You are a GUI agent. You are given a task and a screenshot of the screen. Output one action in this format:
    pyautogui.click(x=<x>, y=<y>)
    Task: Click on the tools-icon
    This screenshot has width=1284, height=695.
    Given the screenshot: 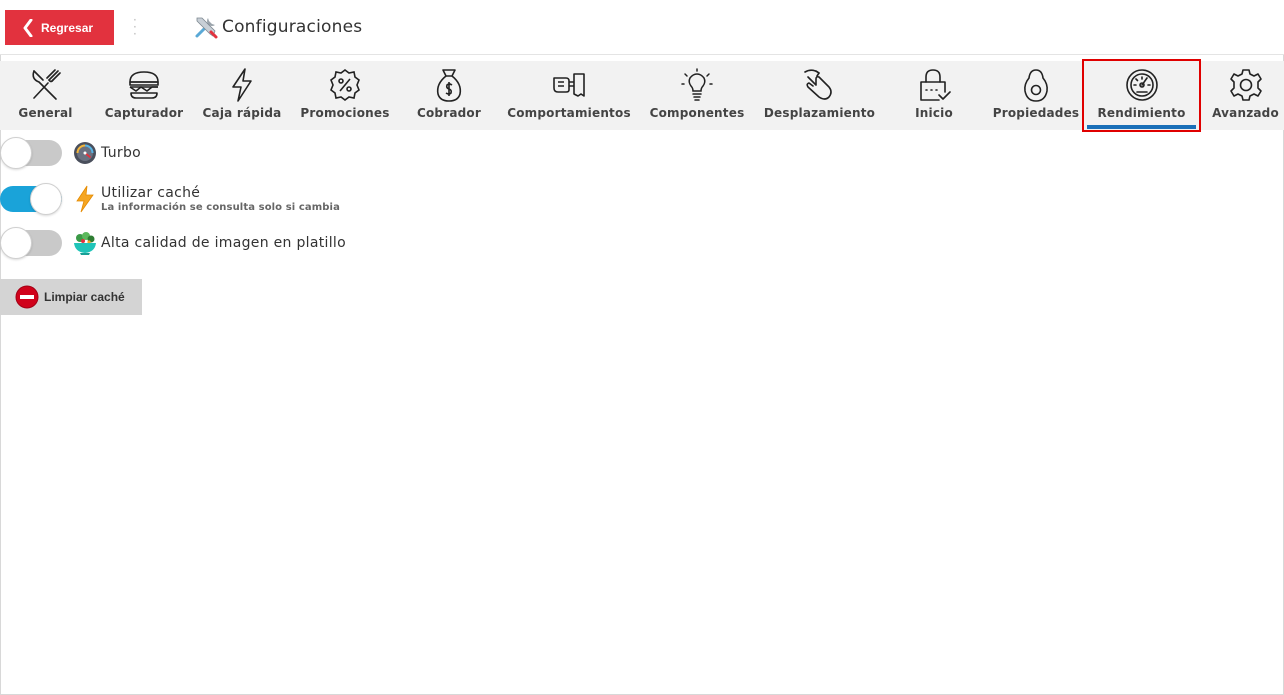 What is the action you would take?
    pyautogui.click(x=206, y=28)
    